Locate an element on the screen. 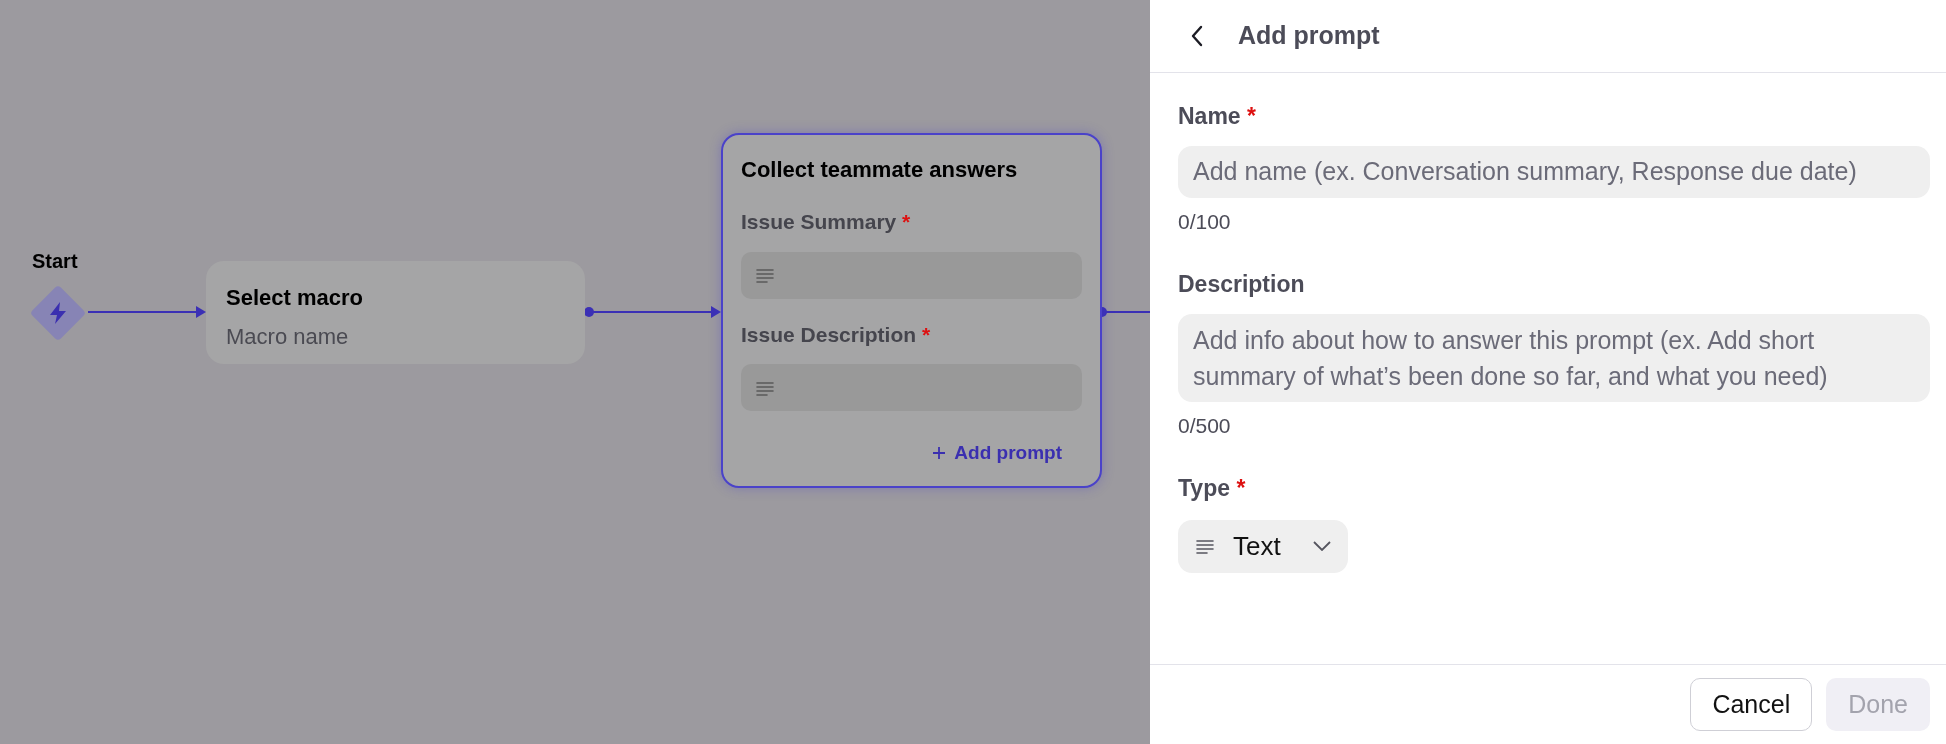 This screenshot has height=744, width=1946. workflow-node: Collect teammate answers Issue Summary * Issue Description * Add prompt is located at coordinates (911, 310).